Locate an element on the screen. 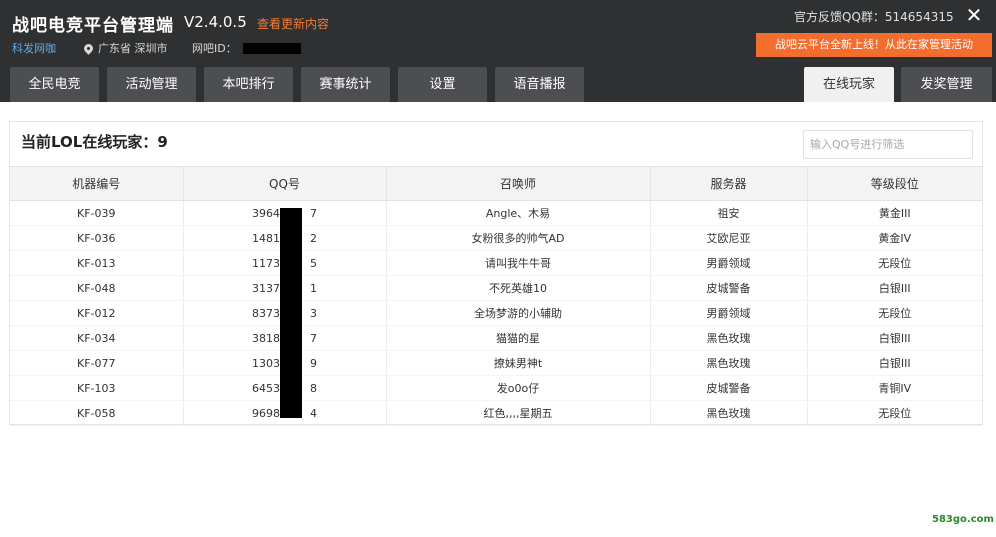  tab-award-management: 发奖管理 is located at coordinates (946, 84).